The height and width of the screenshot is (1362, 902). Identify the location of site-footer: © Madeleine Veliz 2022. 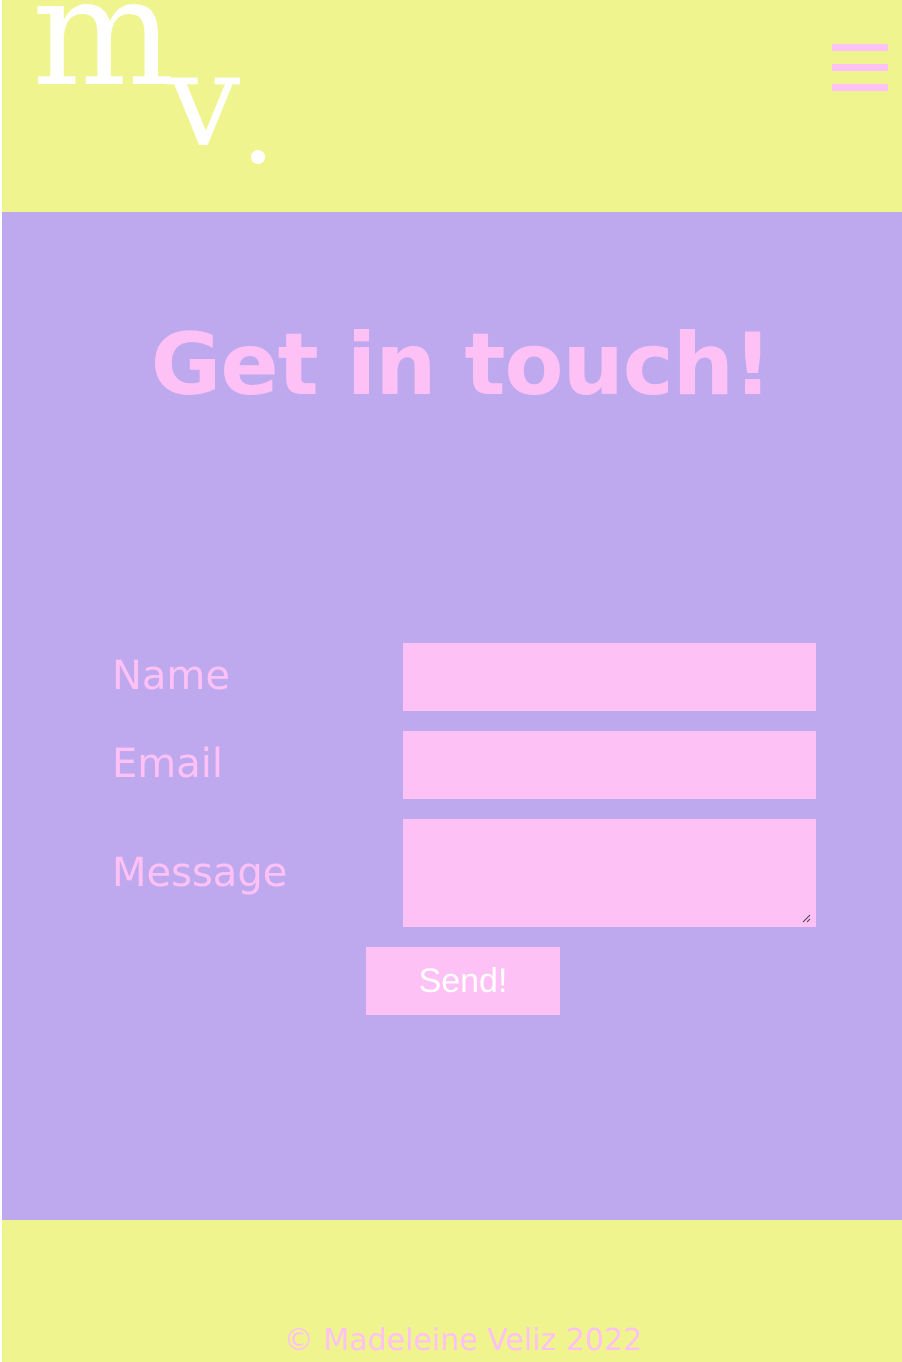
(452, 1291).